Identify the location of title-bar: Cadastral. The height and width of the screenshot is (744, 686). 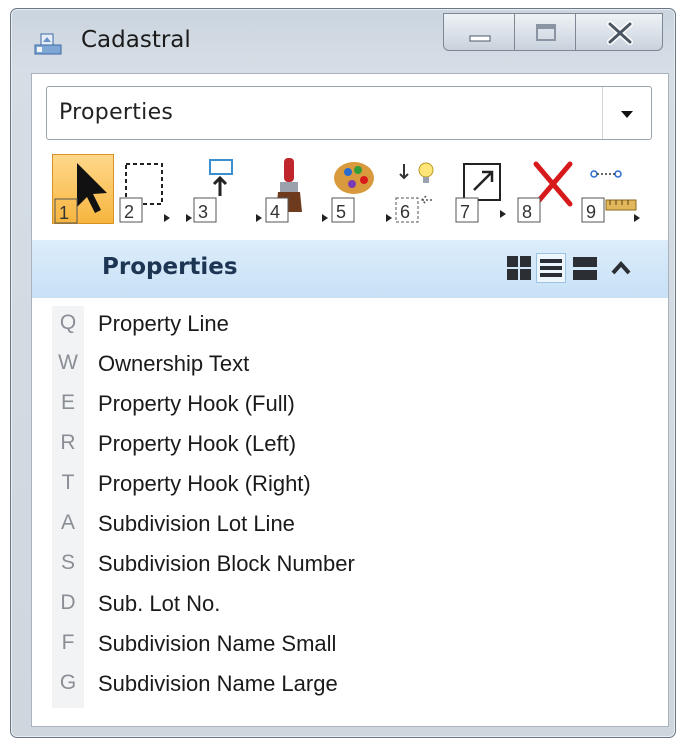
(343, 41).